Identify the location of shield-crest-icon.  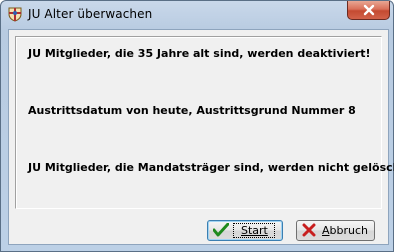
(15, 14).